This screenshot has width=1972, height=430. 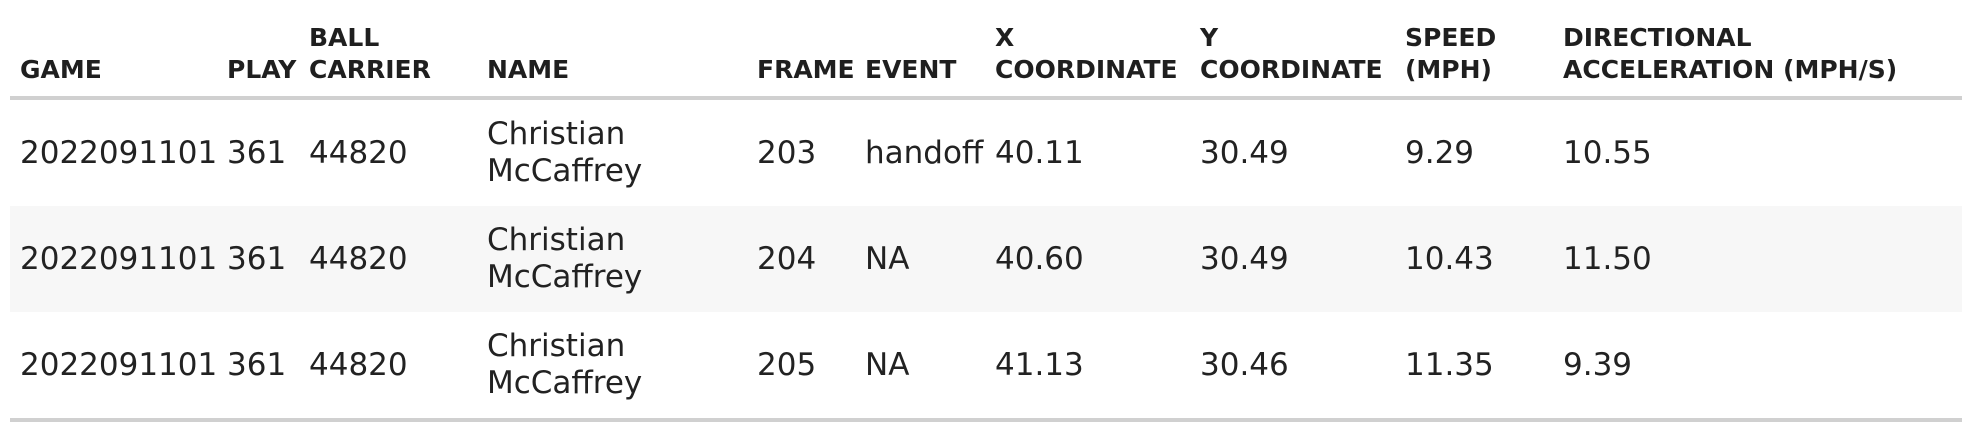 What do you see at coordinates (1087, 50) in the screenshot?
I see `column-header-x-coordinate: X COORDINATE` at bounding box center [1087, 50].